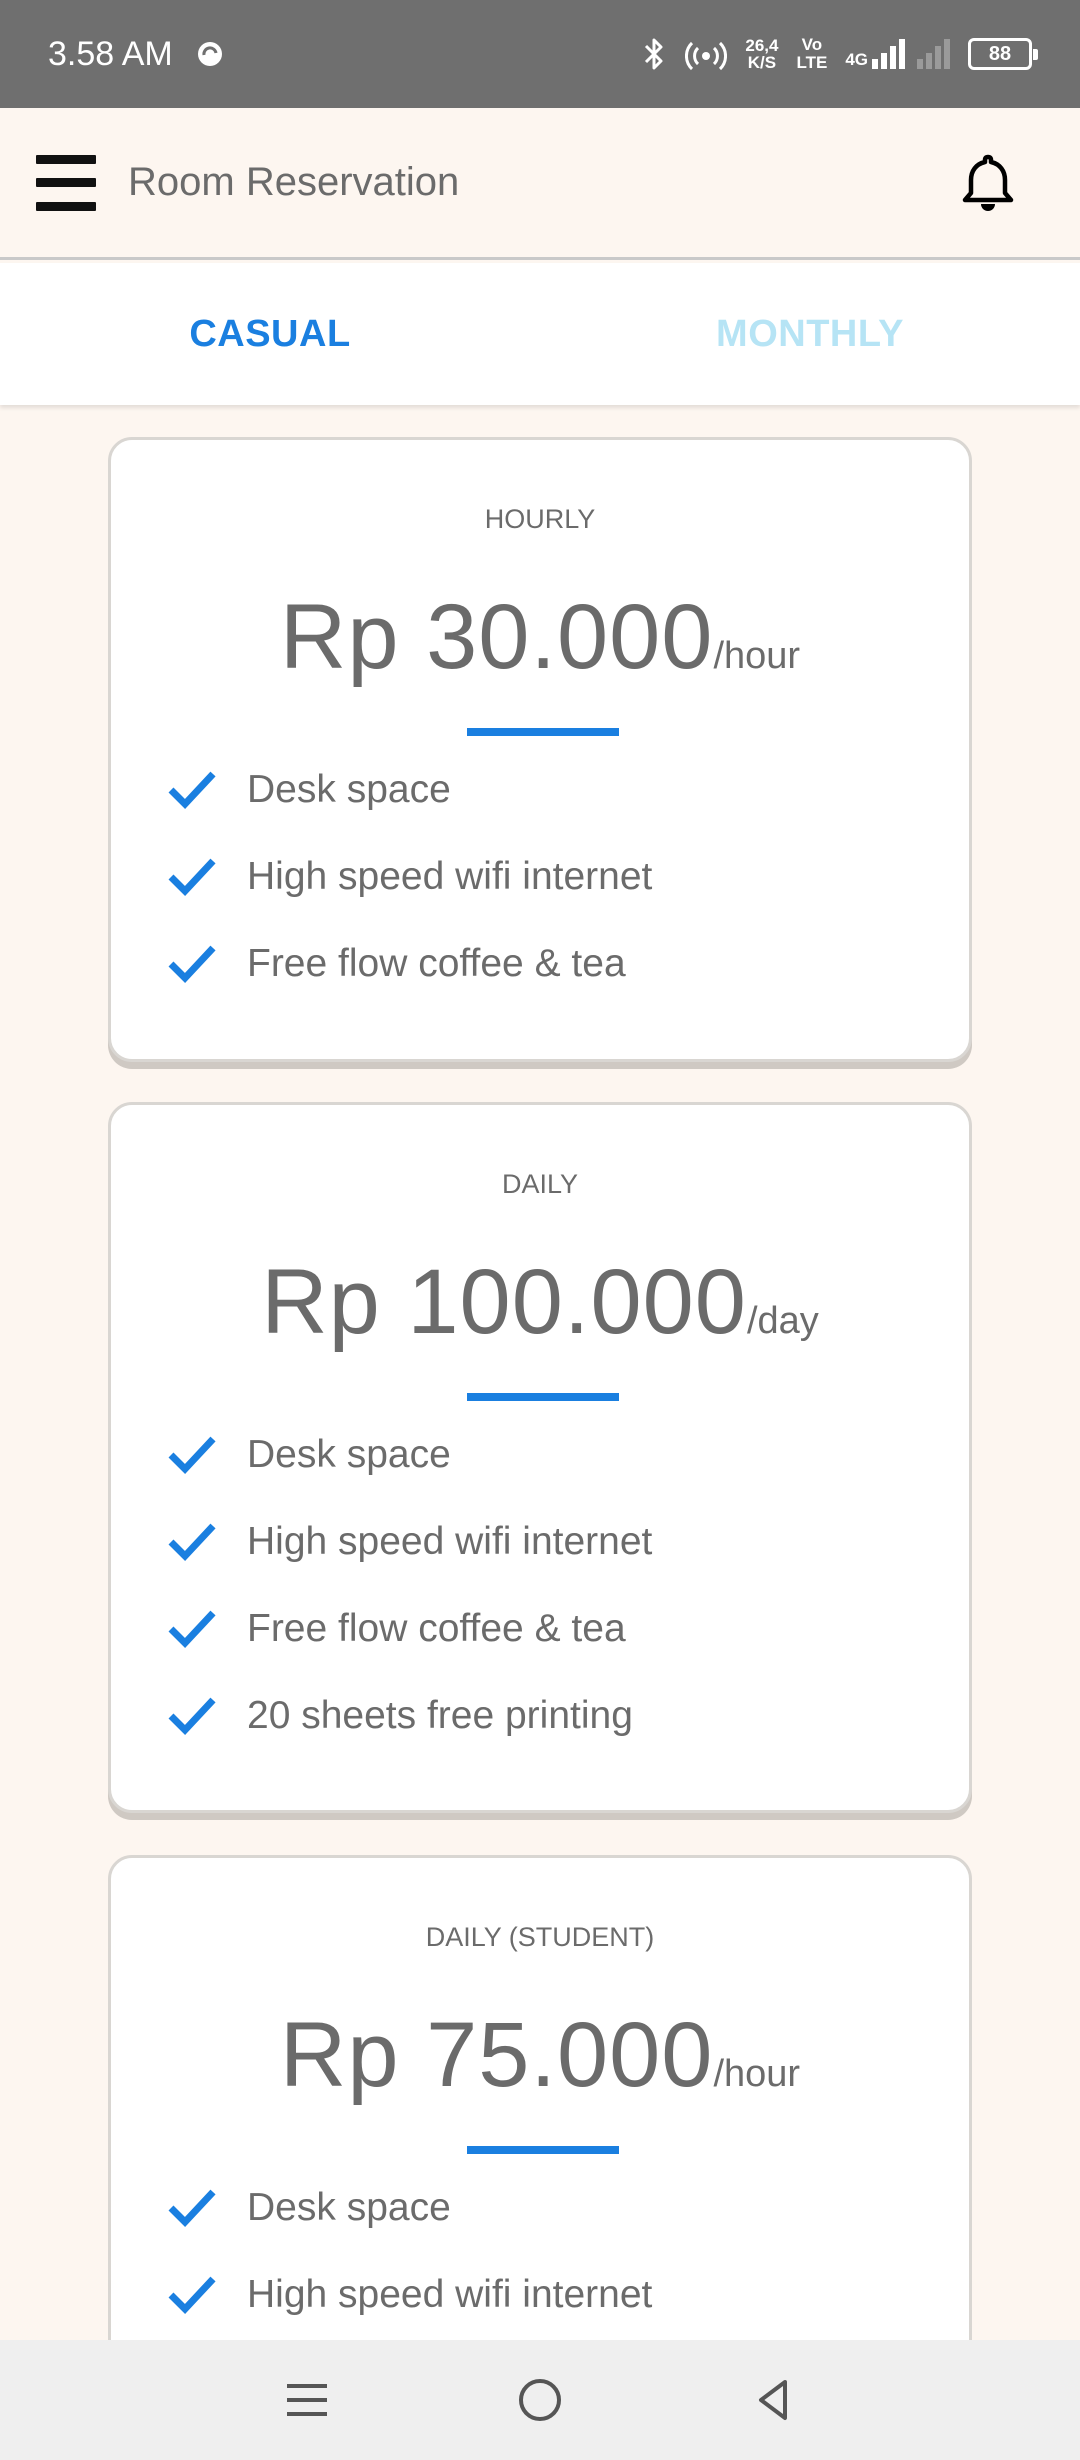  What do you see at coordinates (496, 637) in the screenshot?
I see `plan-price-amount: Rp 30.000` at bounding box center [496, 637].